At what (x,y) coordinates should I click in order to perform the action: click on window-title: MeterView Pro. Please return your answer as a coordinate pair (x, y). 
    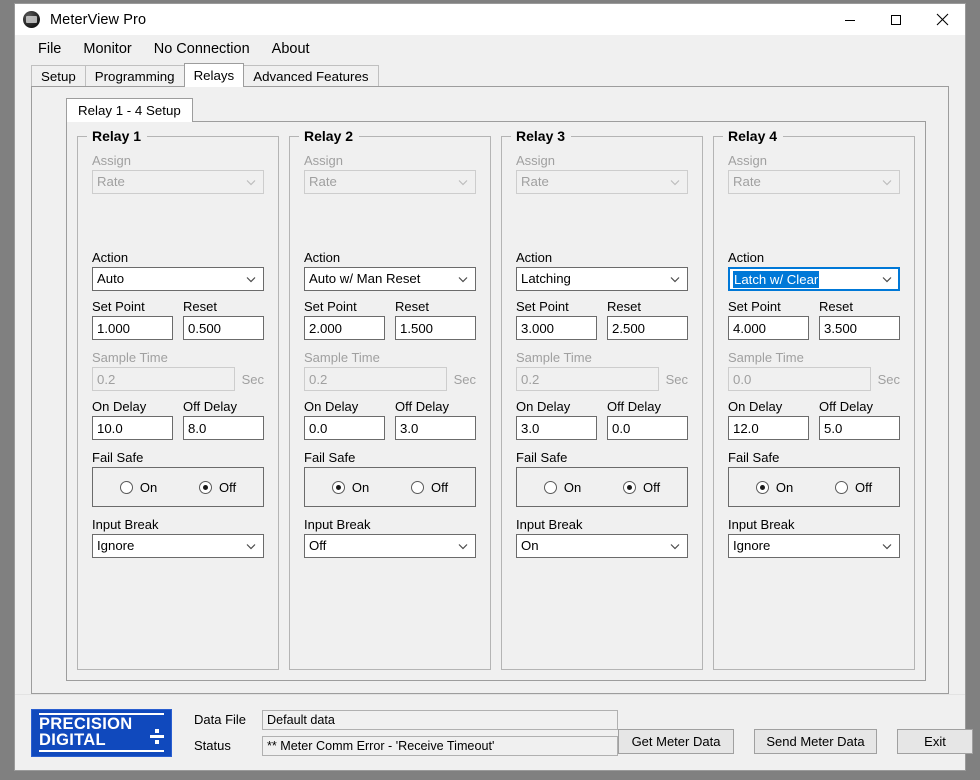
    Looking at the image, I should click on (98, 19).